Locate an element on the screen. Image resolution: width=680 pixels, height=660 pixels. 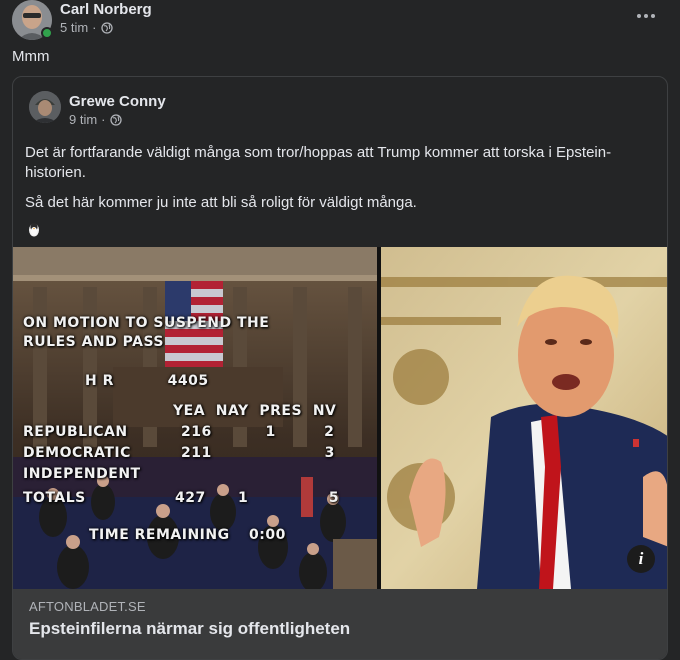
post-text: Mmm is located at coordinates (31, 56).